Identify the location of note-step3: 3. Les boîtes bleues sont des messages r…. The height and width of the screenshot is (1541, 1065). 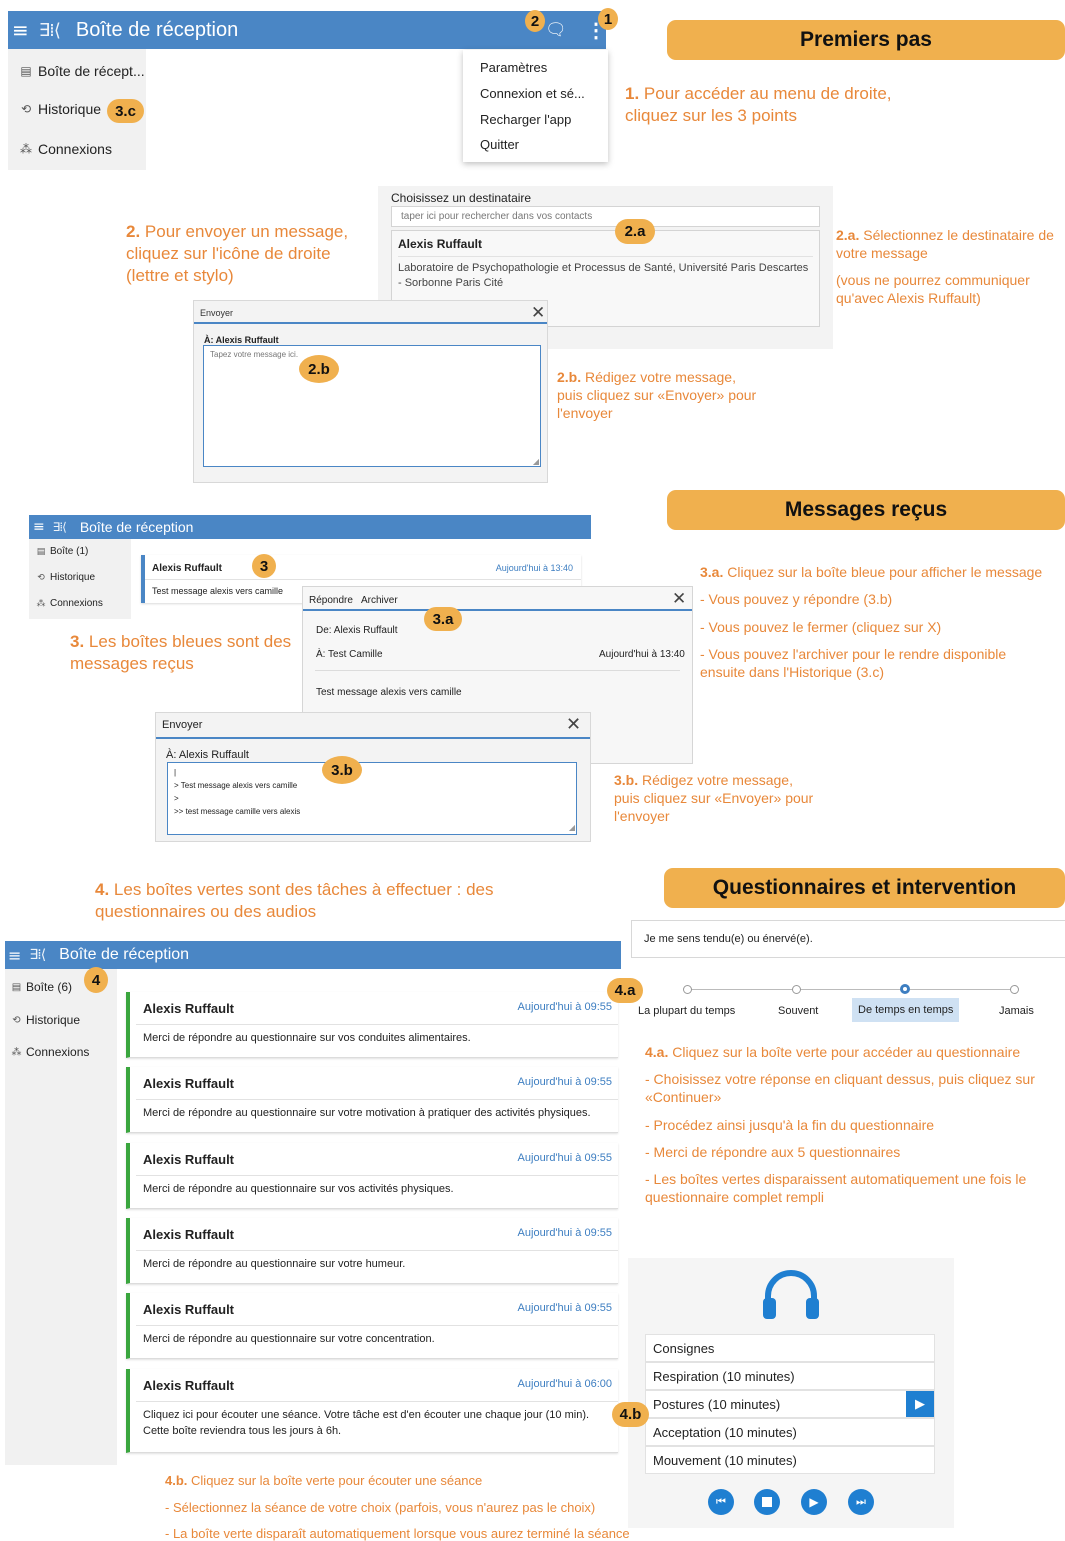
(181, 653).